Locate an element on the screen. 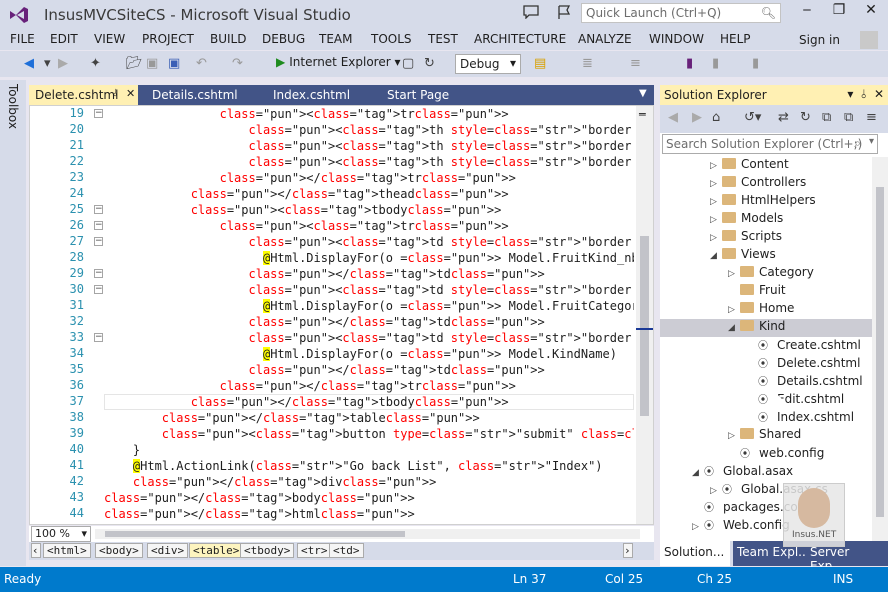 The image size is (888, 592). user-avatar-icon is located at coordinates (869, 40).